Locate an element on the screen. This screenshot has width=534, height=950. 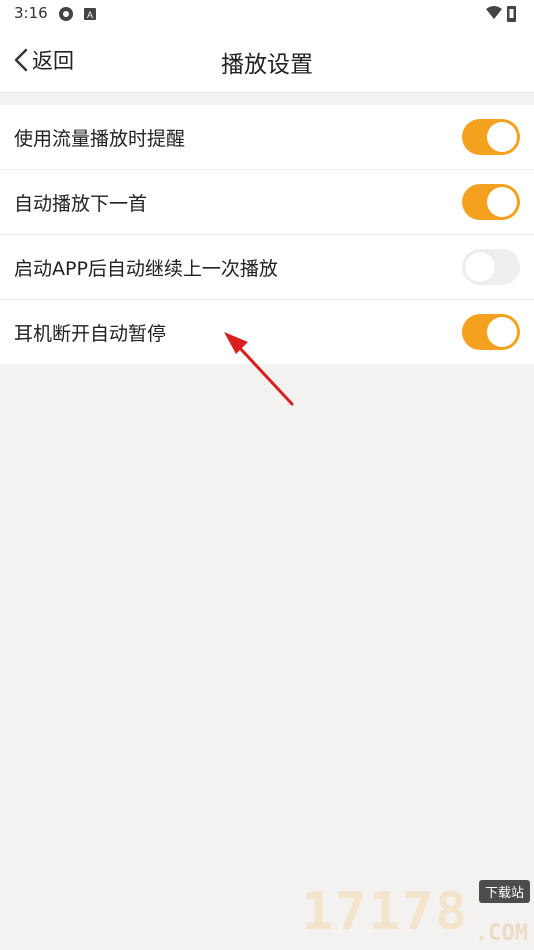
watermark-domain: .COM is located at coordinates (501, 933).